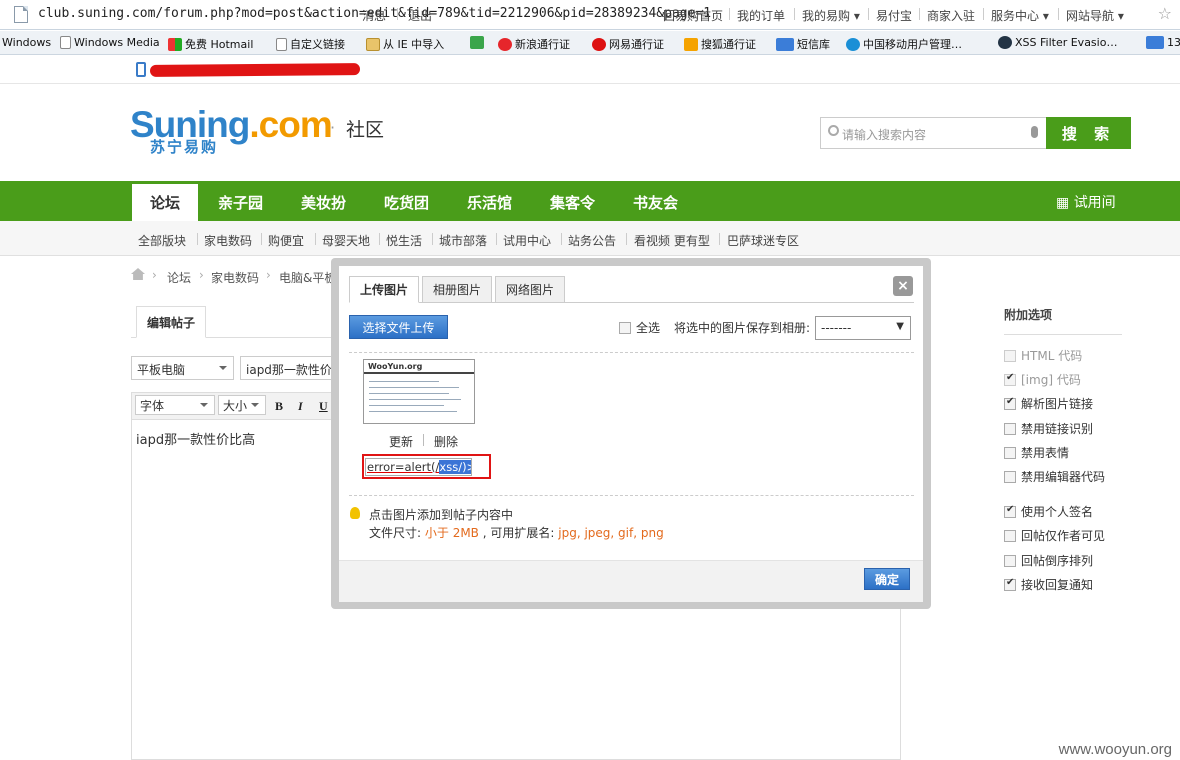 This screenshot has width=1180, height=760. I want to click on option-use-signature: 使用个人签名, so click(1048, 511).